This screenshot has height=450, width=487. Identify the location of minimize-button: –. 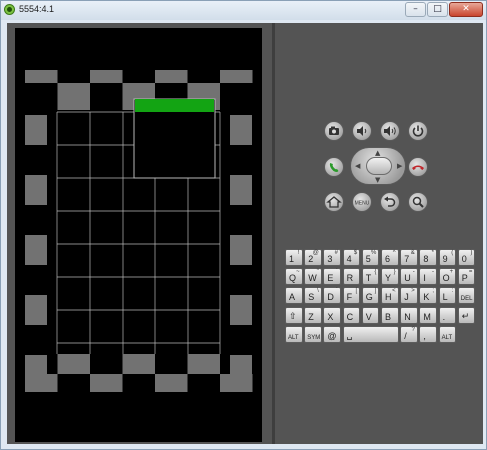
(415, 9).